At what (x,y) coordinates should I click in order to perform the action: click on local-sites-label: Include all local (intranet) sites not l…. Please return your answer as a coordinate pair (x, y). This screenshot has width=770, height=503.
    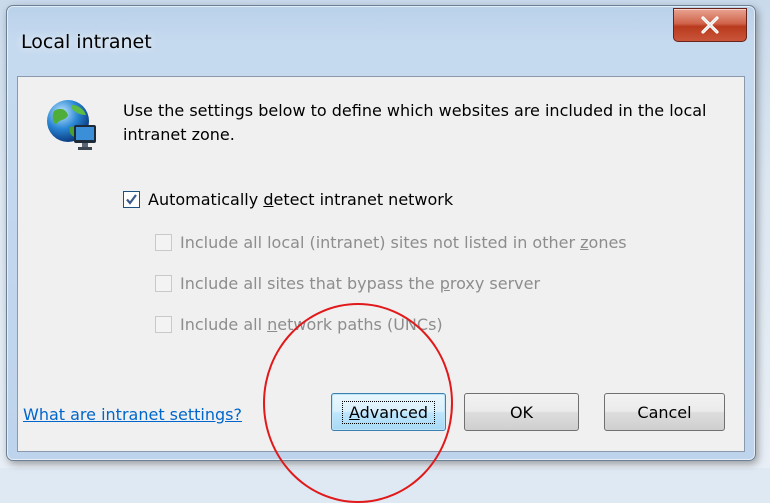
    Looking at the image, I should click on (403, 242).